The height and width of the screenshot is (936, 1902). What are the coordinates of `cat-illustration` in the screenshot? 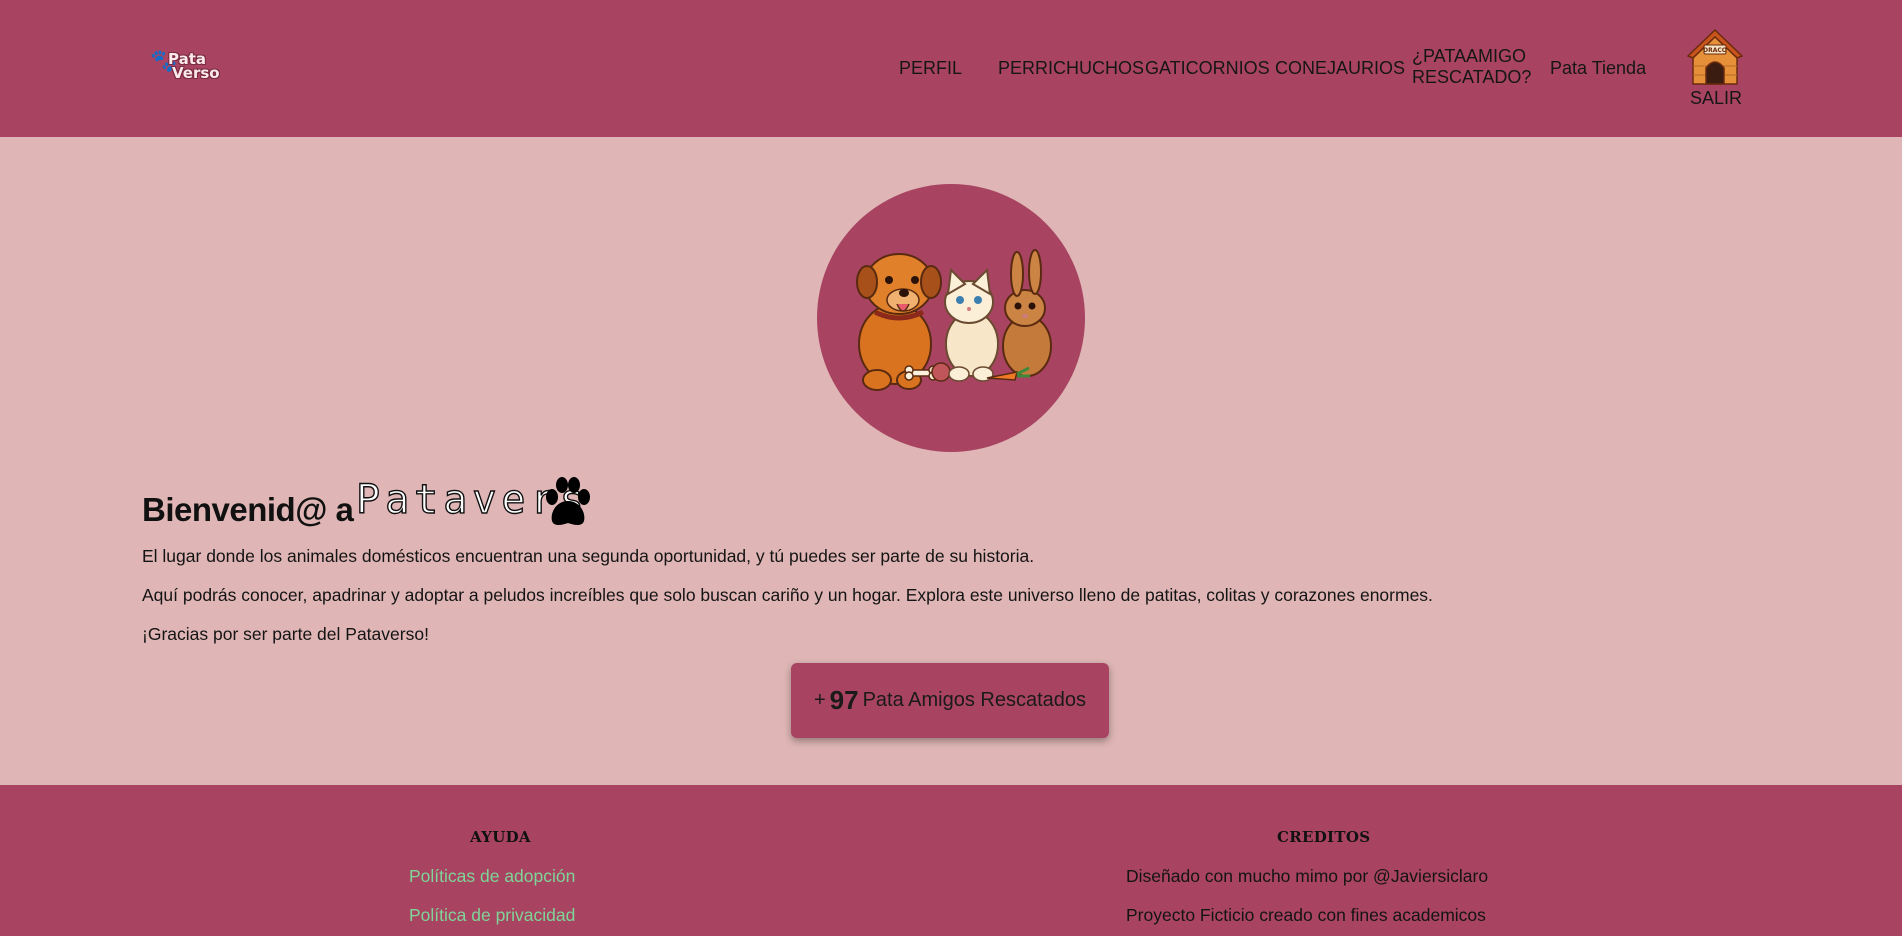 It's located at (971, 324).